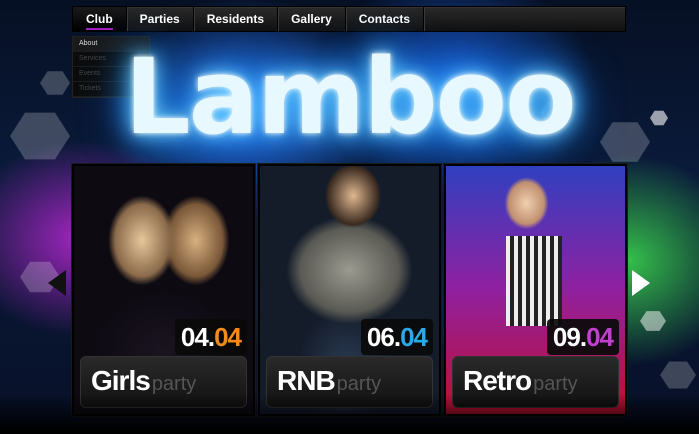 This screenshot has height=434, width=699. Describe the element at coordinates (520, 380) in the screenshot. I see `party-title: Retro party` at that location.